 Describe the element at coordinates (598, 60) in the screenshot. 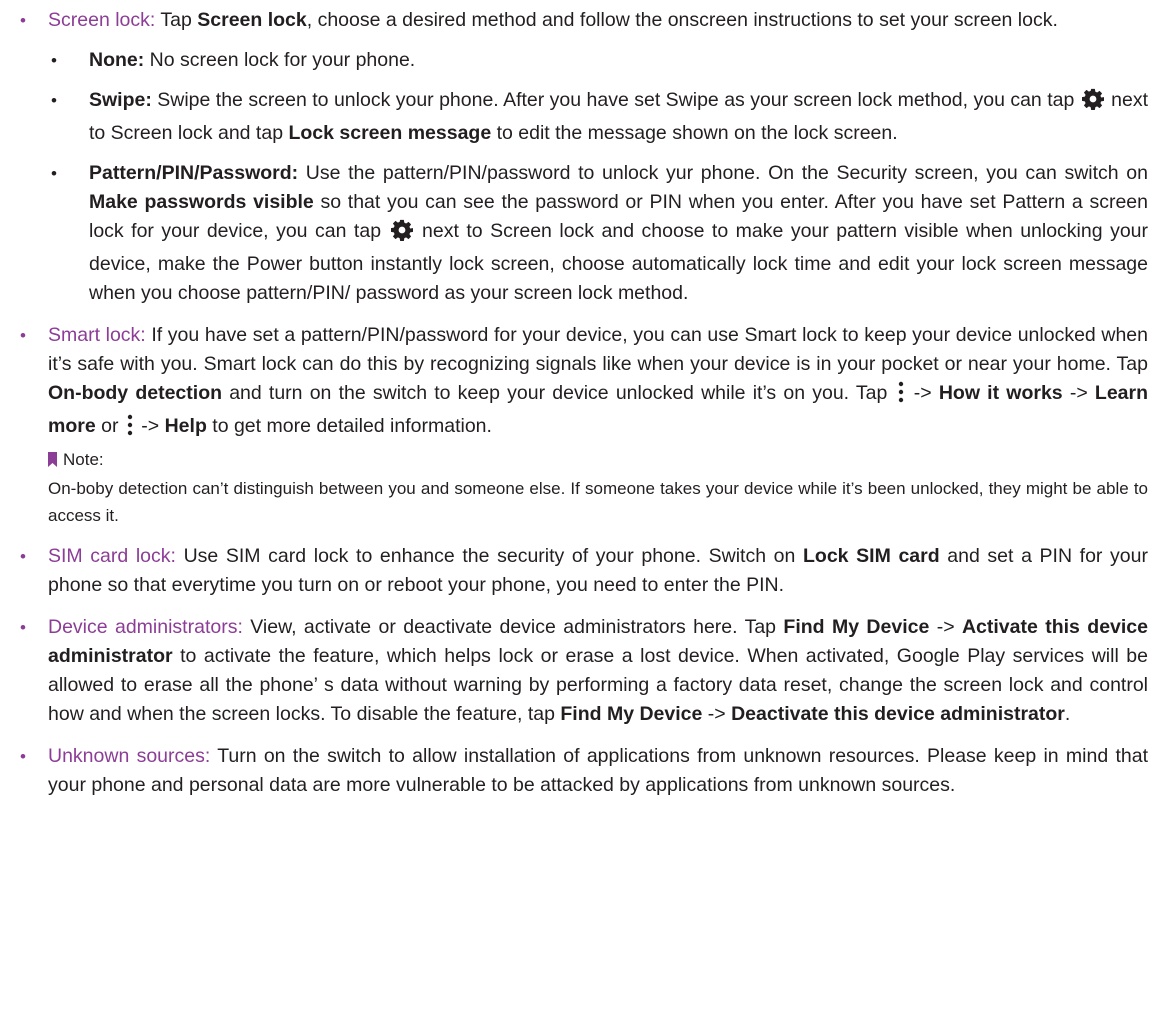

I see `sub-item-none: • None: No screen lock for your phone.` at that location.